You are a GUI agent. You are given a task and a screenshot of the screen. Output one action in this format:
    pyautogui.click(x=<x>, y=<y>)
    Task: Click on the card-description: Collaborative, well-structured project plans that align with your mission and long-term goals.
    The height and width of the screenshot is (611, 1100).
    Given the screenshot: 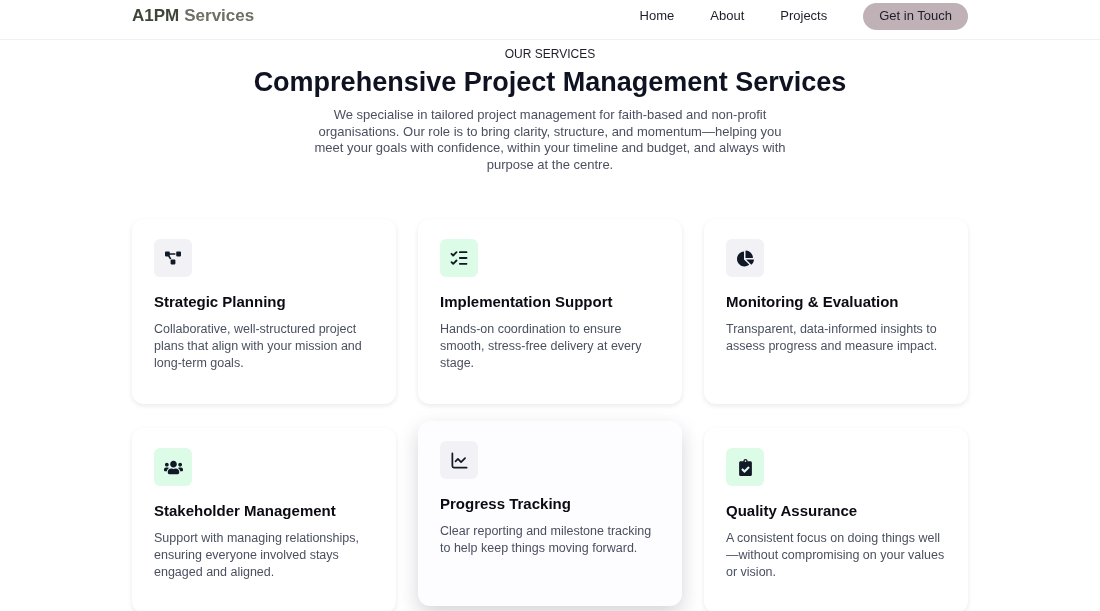 What is the action you would take?
    pyautogui.click(x=258, y=346)
    